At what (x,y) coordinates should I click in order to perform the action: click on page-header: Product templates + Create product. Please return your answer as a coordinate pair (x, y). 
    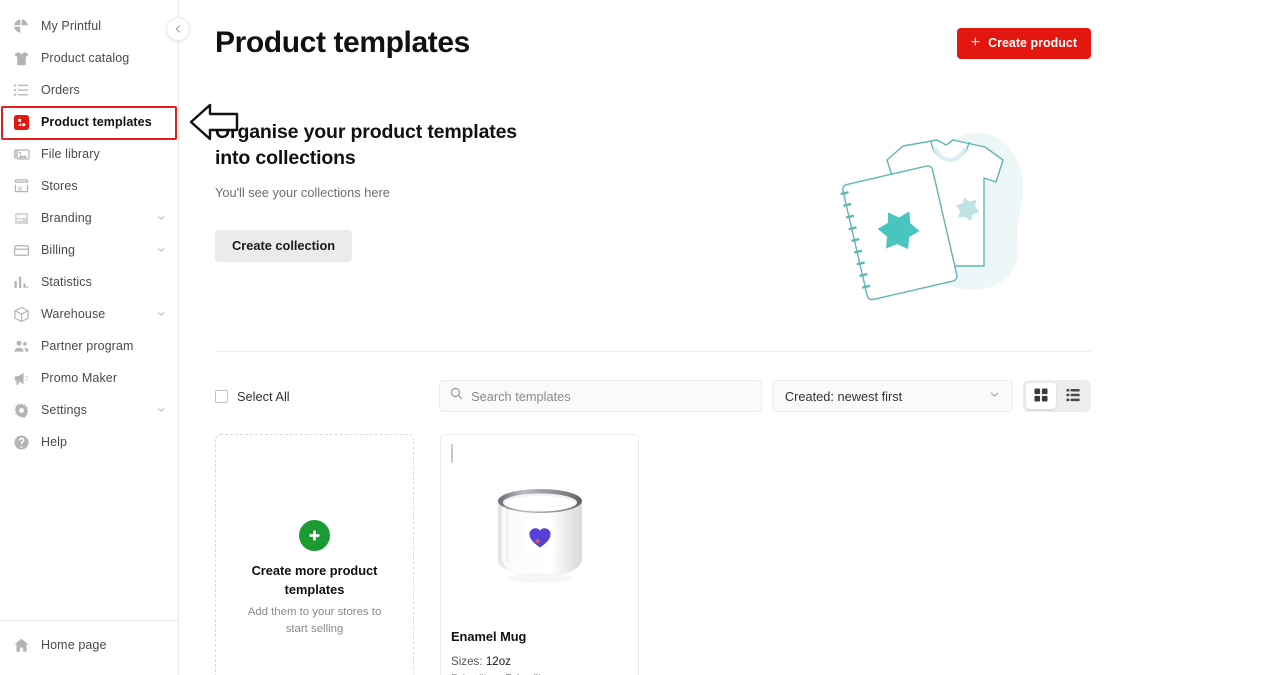
    Looking at the image, I should click on (653, 30).